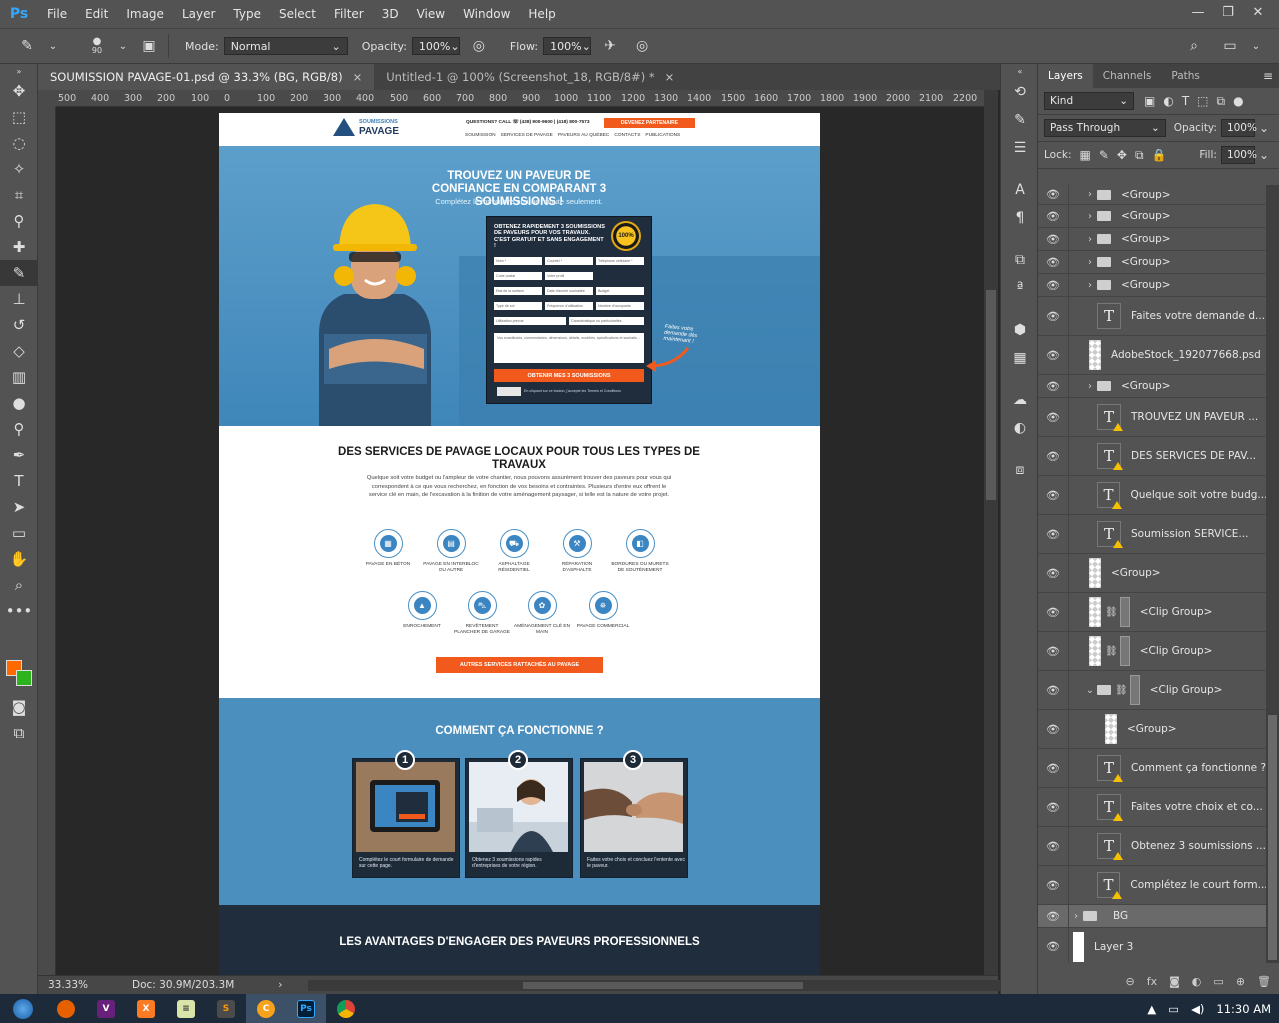 The height and width of the screenshot is (1023, 1279). I want to click on minimize-button: —, so click(1198, 12).